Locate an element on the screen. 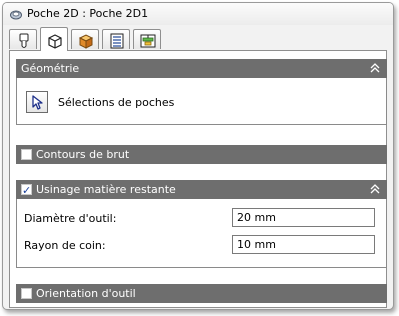  pocket-operation-icon is located at coordinates (16, 15).